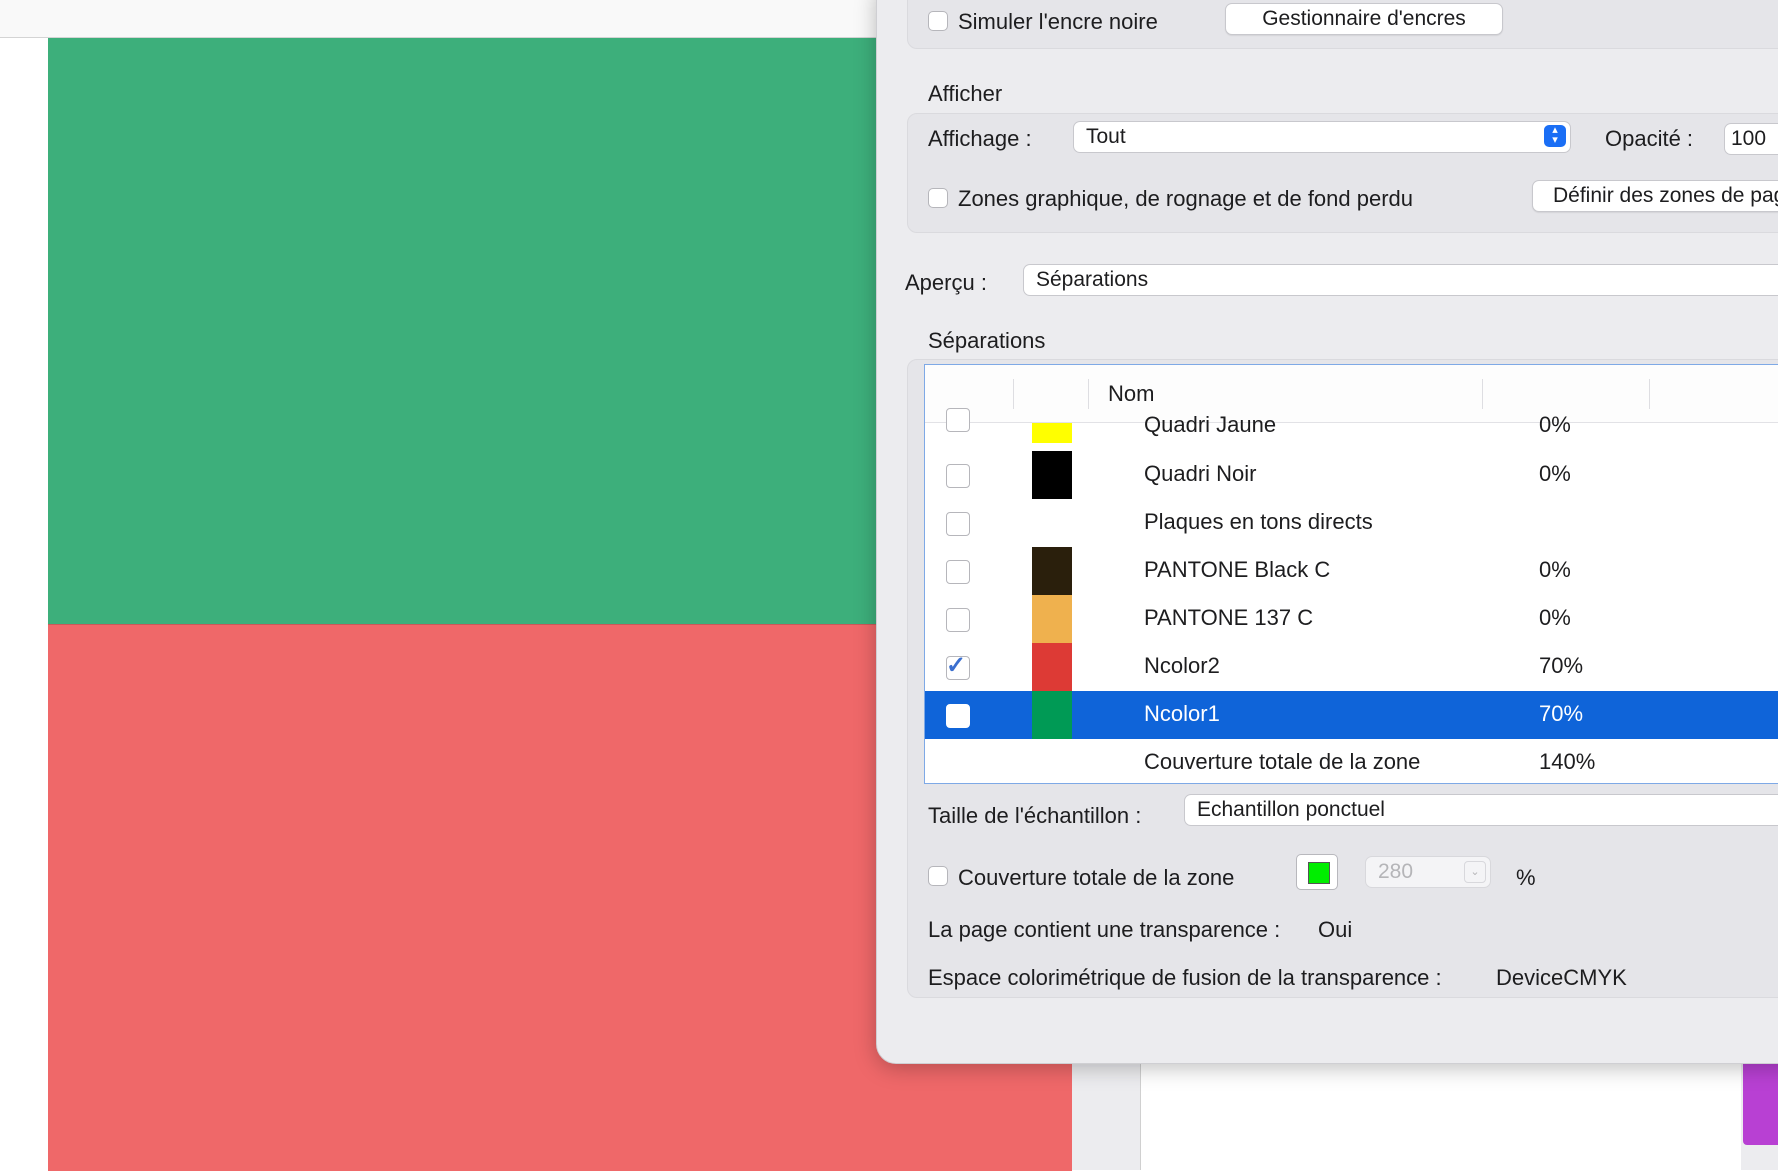 The width and height of the screenshot is (1778, 1171). What do you see at coordinates (987, 340) in the screenshot?
I see `separations-title: Séparations` at bounding box center [987, 340].